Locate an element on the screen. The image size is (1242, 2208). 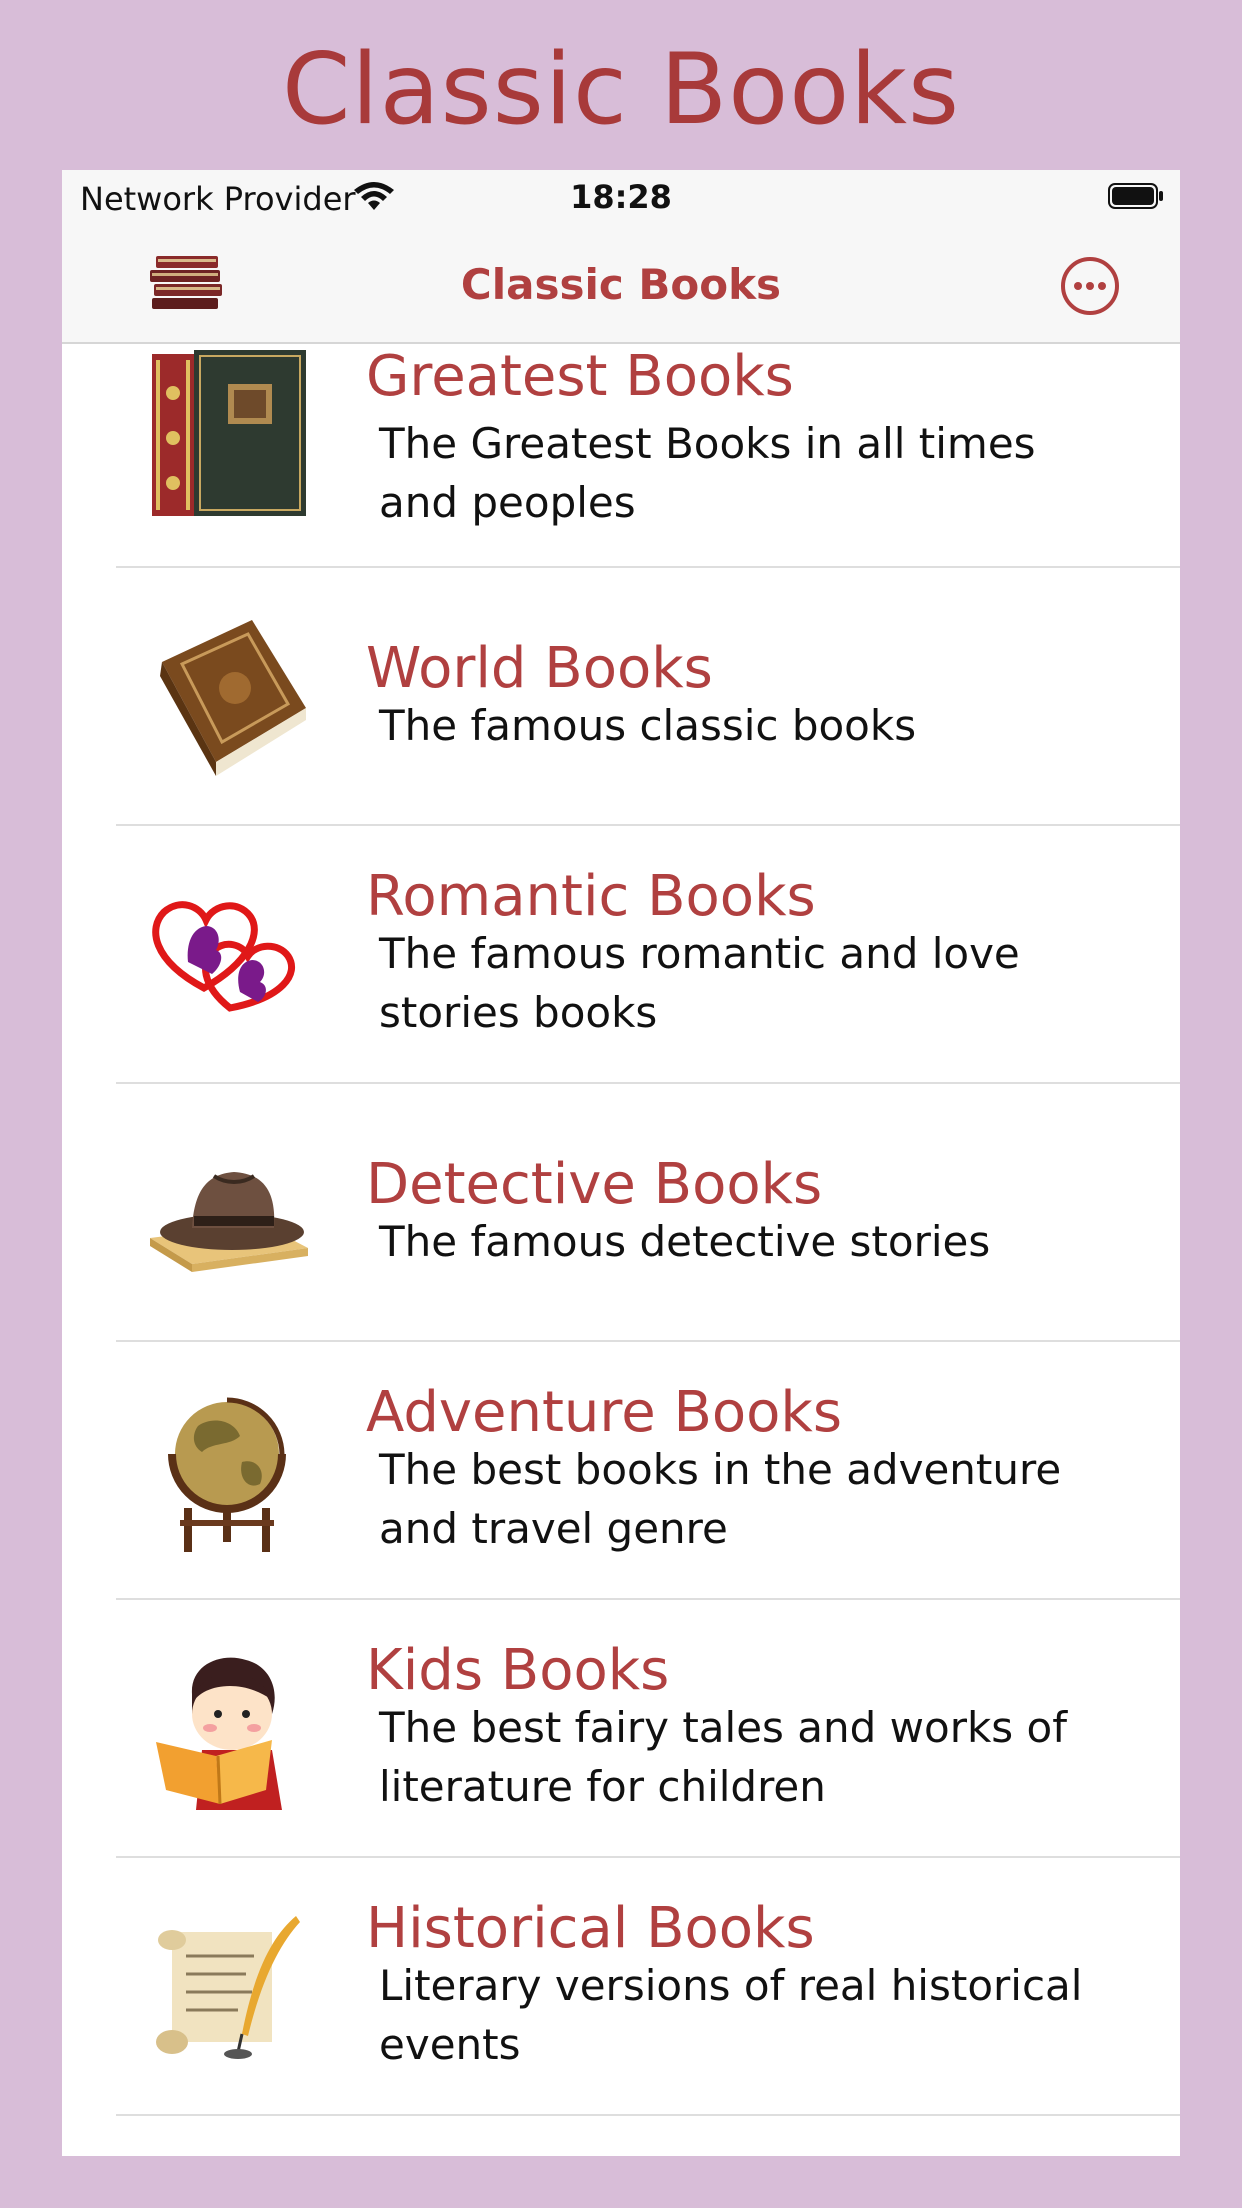
navigation-bar: Classic Books is located at coordinates (621, 287).